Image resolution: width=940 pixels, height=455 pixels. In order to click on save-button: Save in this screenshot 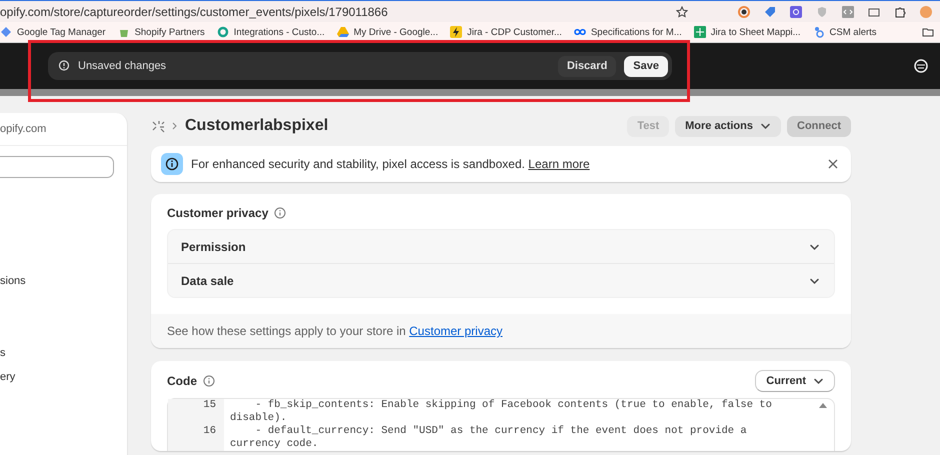, I will do `click(646, 66)`.